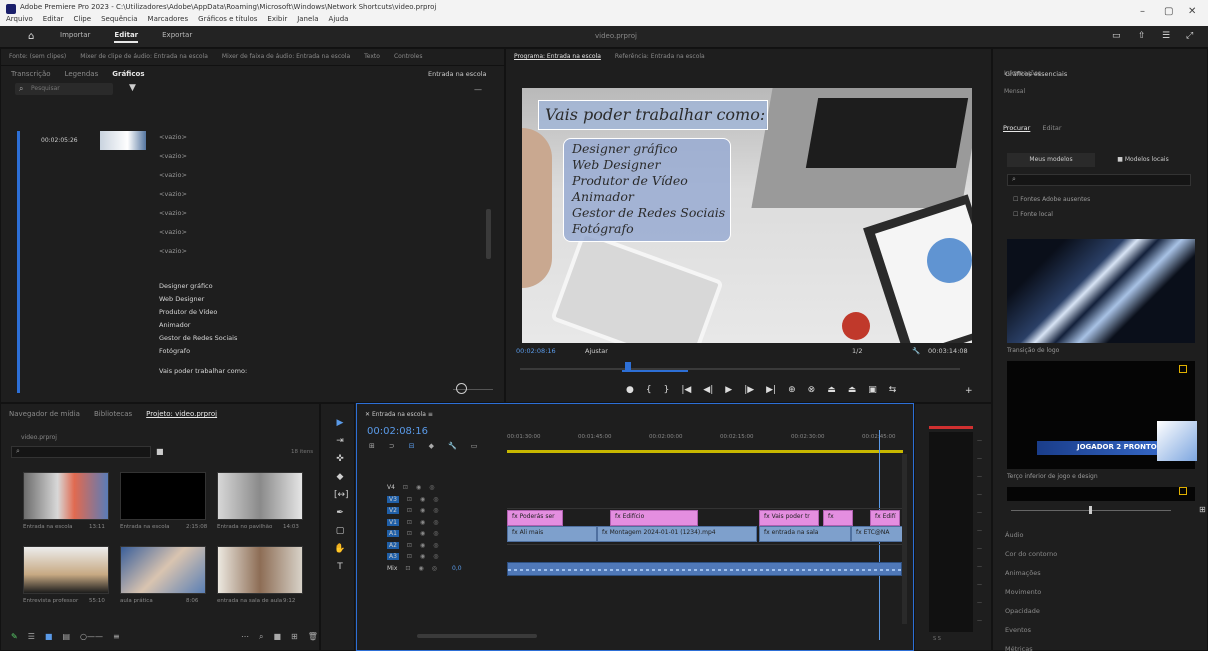 The height and width of the screenshot is (651, 1208). Describe the element at coordinates (1102, 415) in the screenshot. I see `template-thumbnail-lower-third: JOGADOR 2 PRONTO!` at that location.